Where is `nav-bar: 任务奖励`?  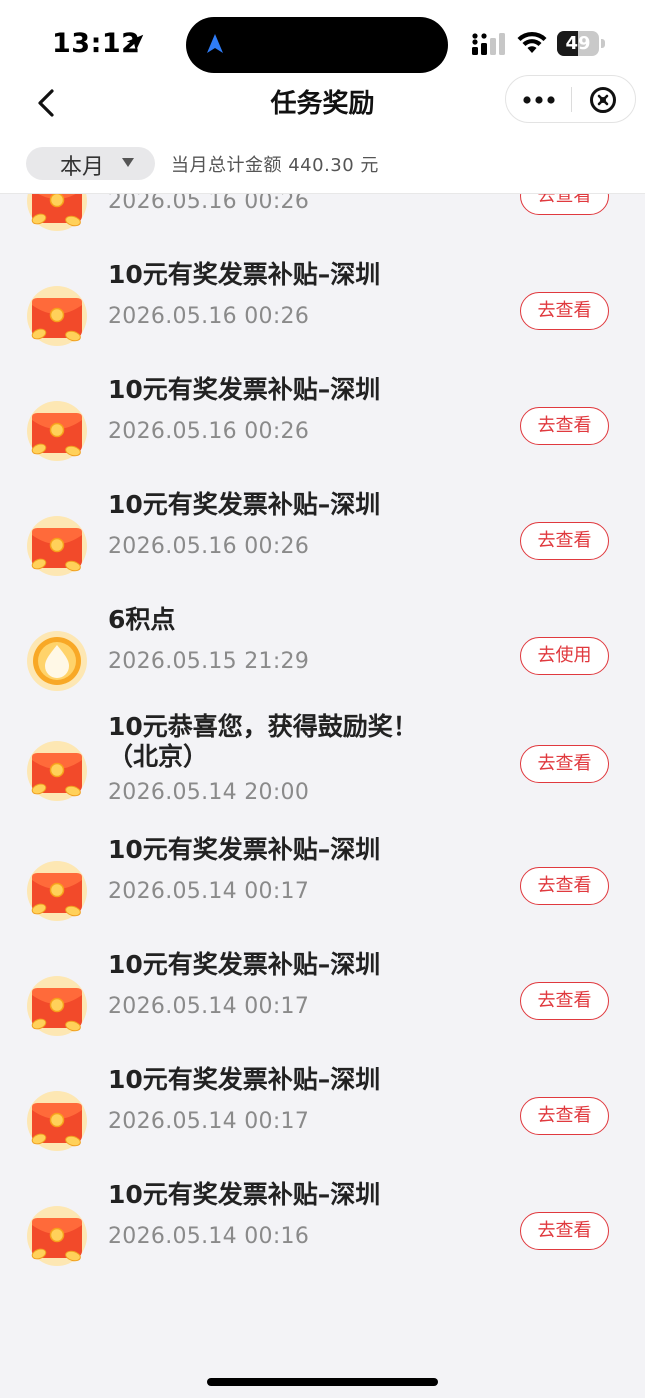
nav-bar: 任务奖励 is located at coordinates (322, 105).